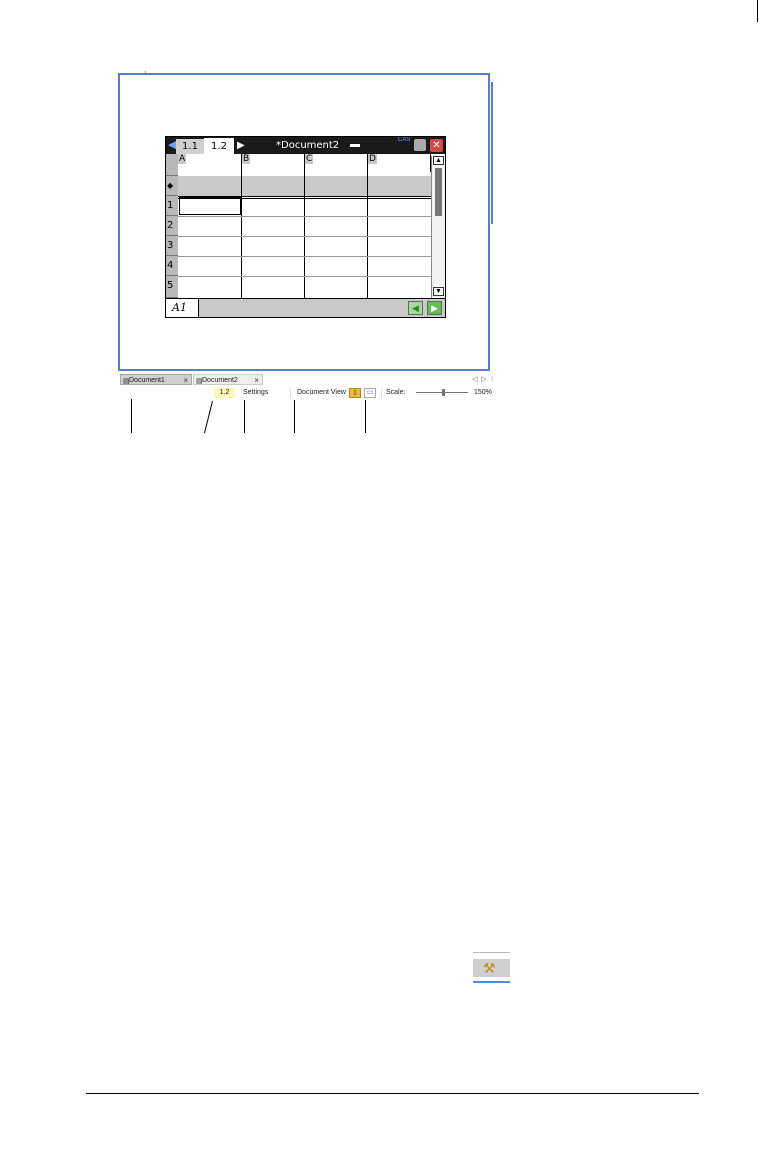 Image resolution: width=764 pixels, height=1160 pixels. What do you see at coordinates (438, 192) in the screenshot?
I see `scroll-thumb` at bounding box center [438, 192].